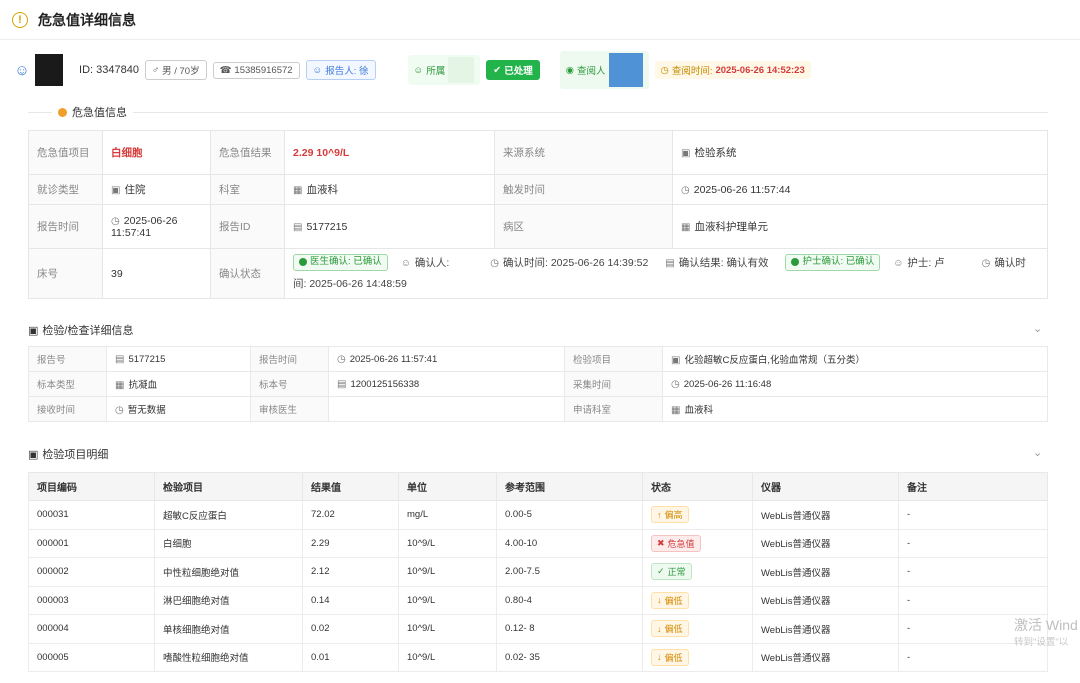  Describe the element at coordinates (446, 384) in the screenshot. I see `exam-value: ▤ 1200125156338` at that location.